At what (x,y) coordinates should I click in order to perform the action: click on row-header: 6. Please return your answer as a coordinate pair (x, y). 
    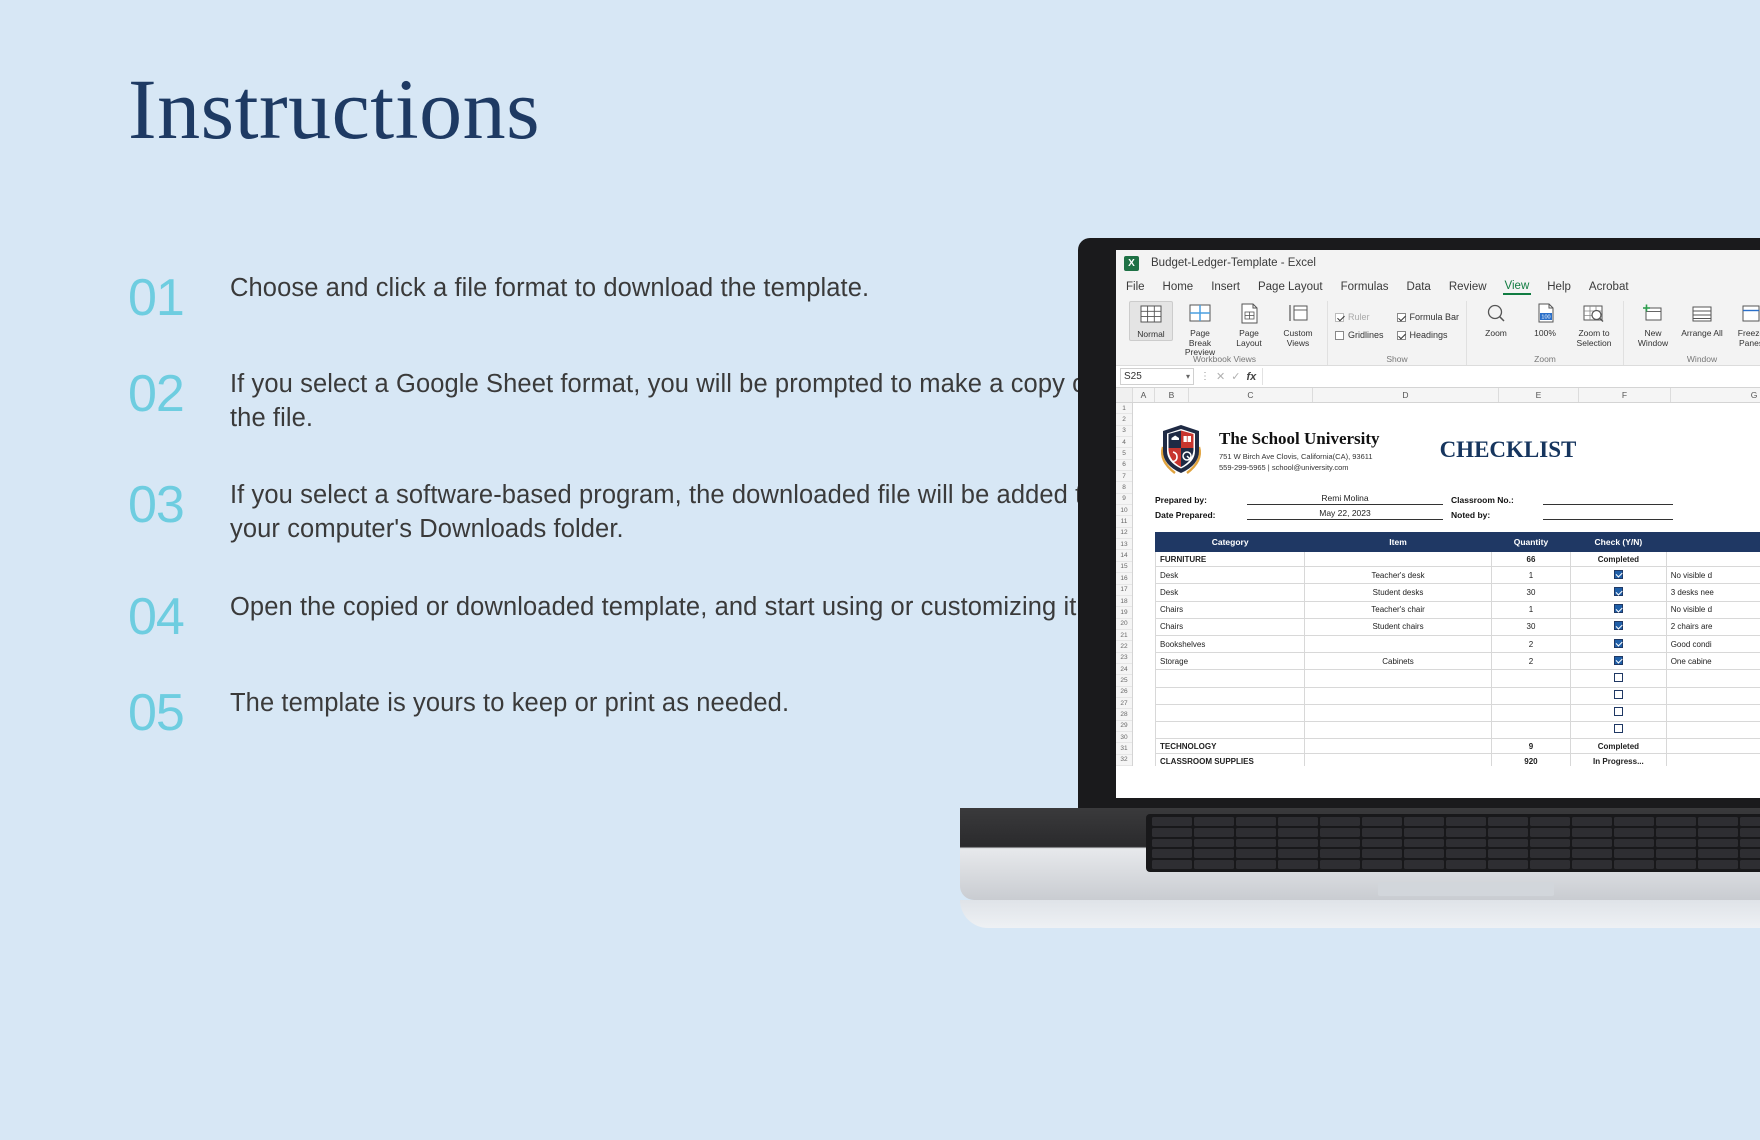
    Looking at the image, I should click on (1124, 466).